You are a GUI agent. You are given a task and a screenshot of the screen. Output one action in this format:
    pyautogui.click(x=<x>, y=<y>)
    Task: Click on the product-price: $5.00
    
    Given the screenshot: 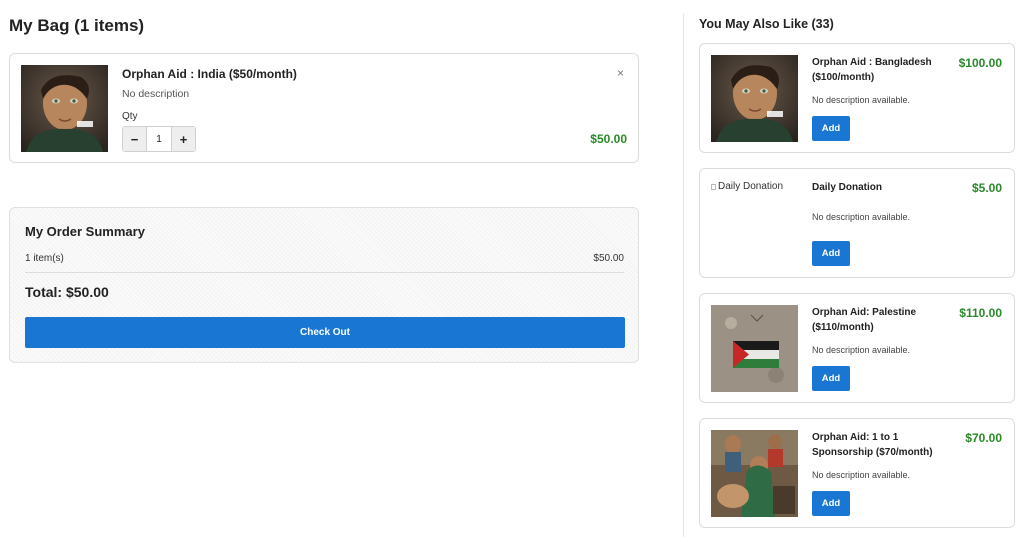 What is the action you would take?
    pyautogui.click(x=986, y=188)
    